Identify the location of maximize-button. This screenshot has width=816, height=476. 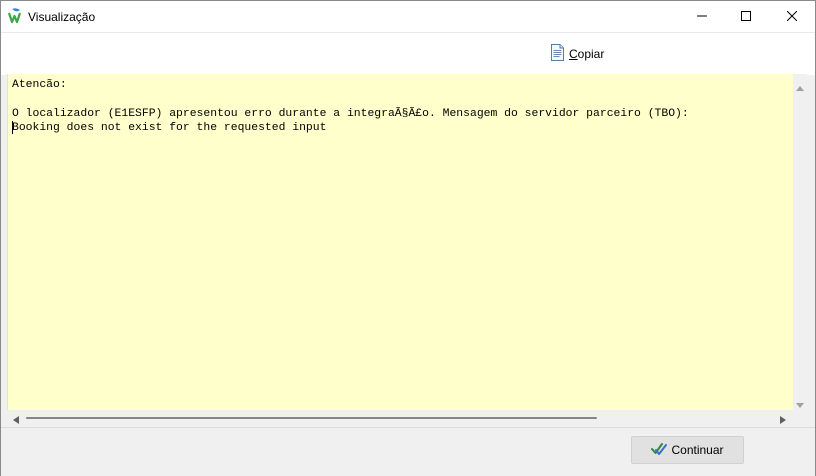
(746, 16).